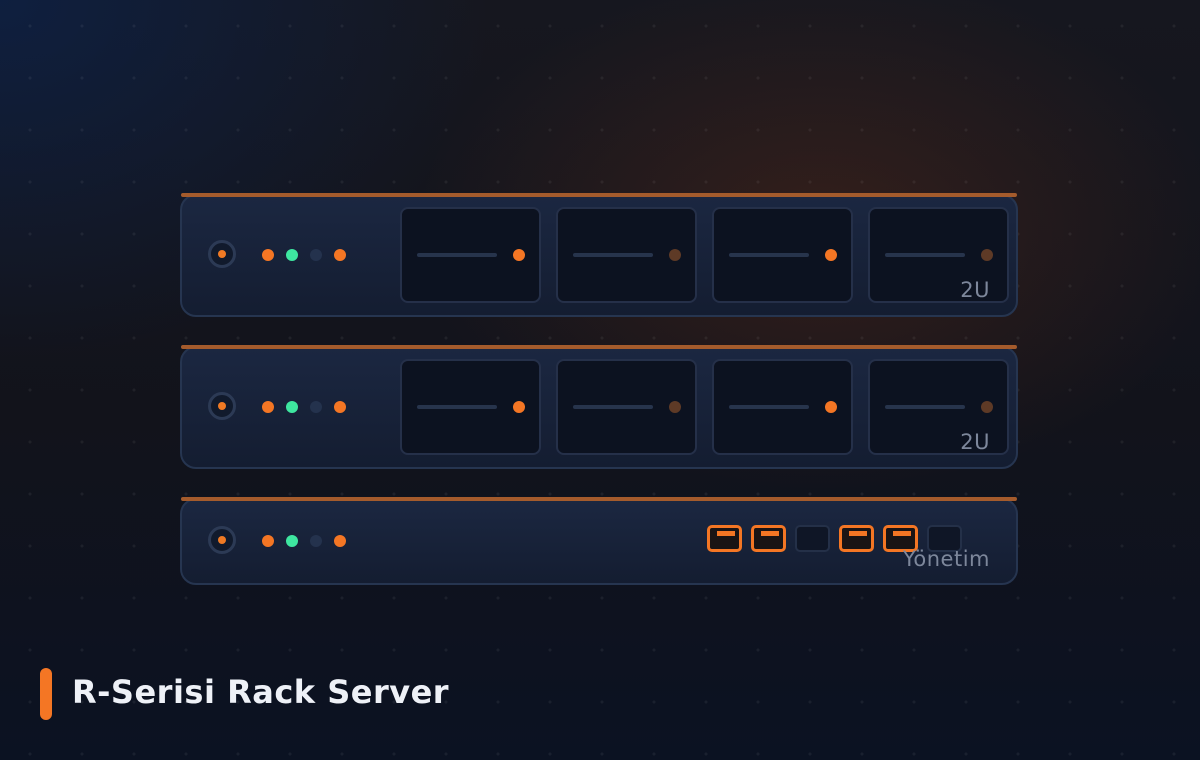  I want to click on management-unit: Yönetim, so click(599, 541).